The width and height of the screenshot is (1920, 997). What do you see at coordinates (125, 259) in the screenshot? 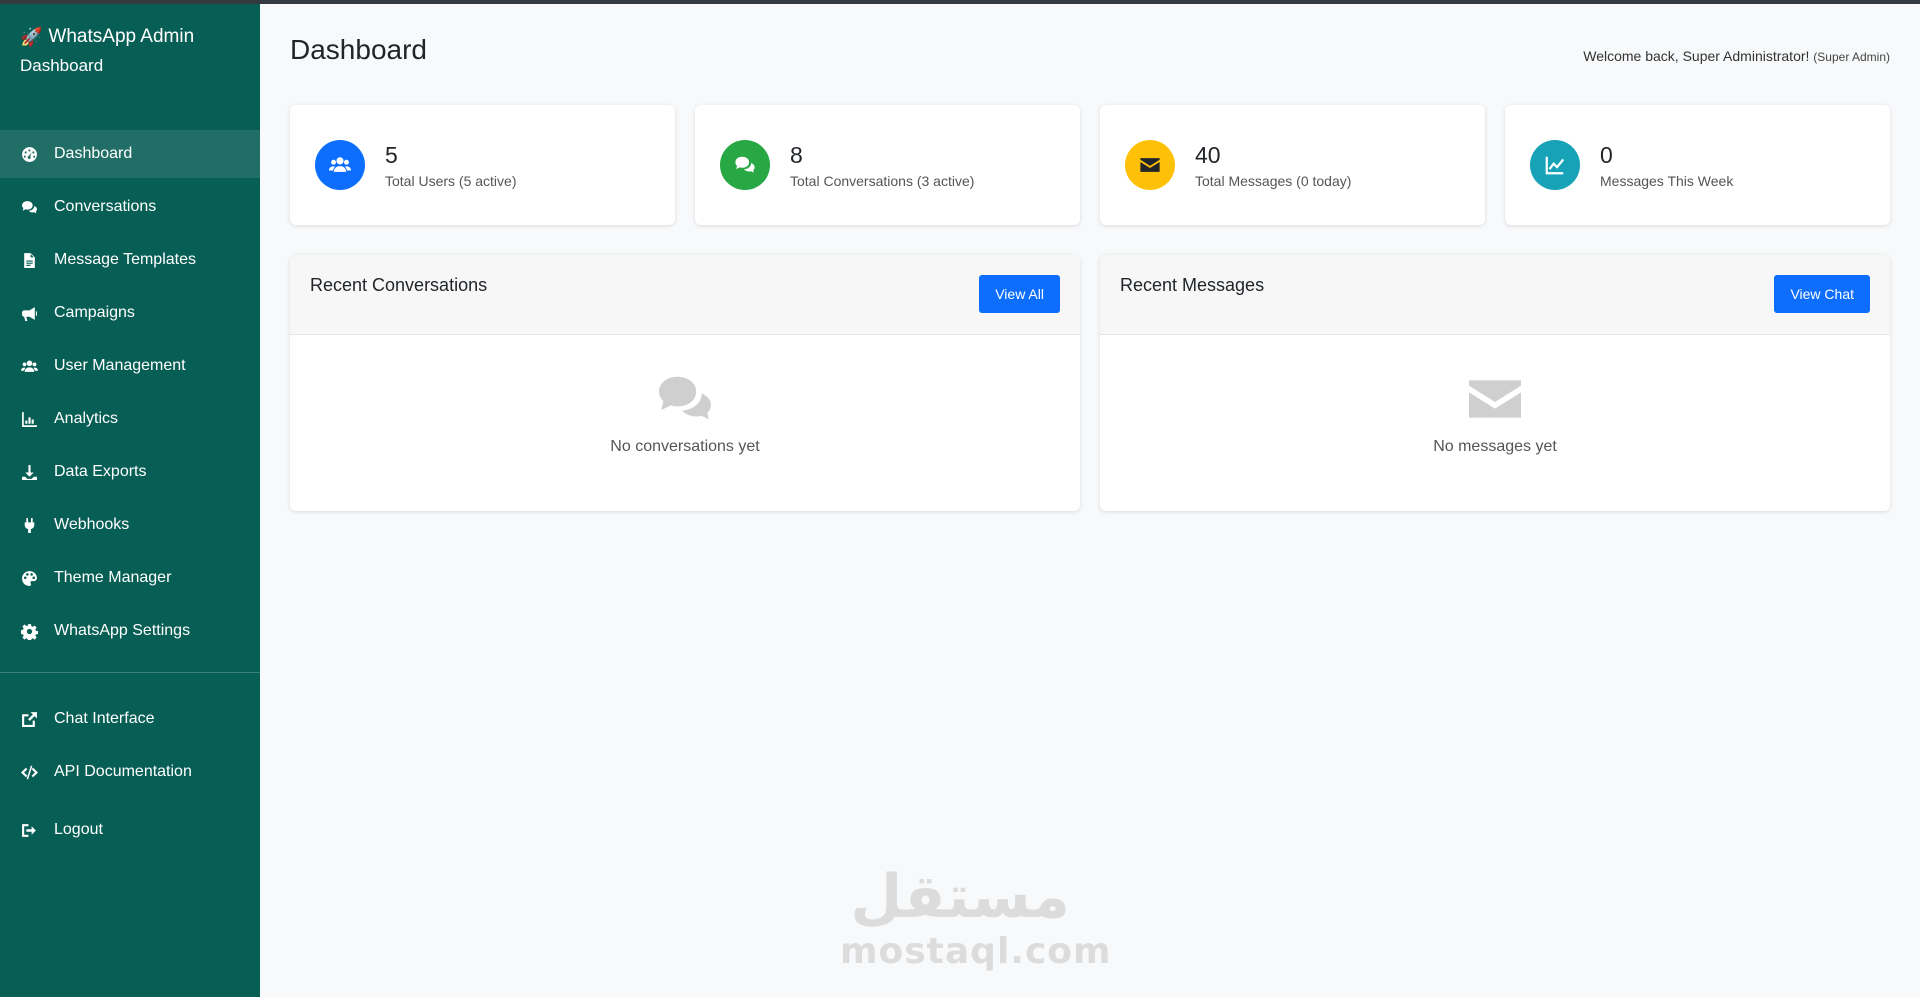
I see `sidebar-item-label: Message Templates` at bounding box center [125, 259].